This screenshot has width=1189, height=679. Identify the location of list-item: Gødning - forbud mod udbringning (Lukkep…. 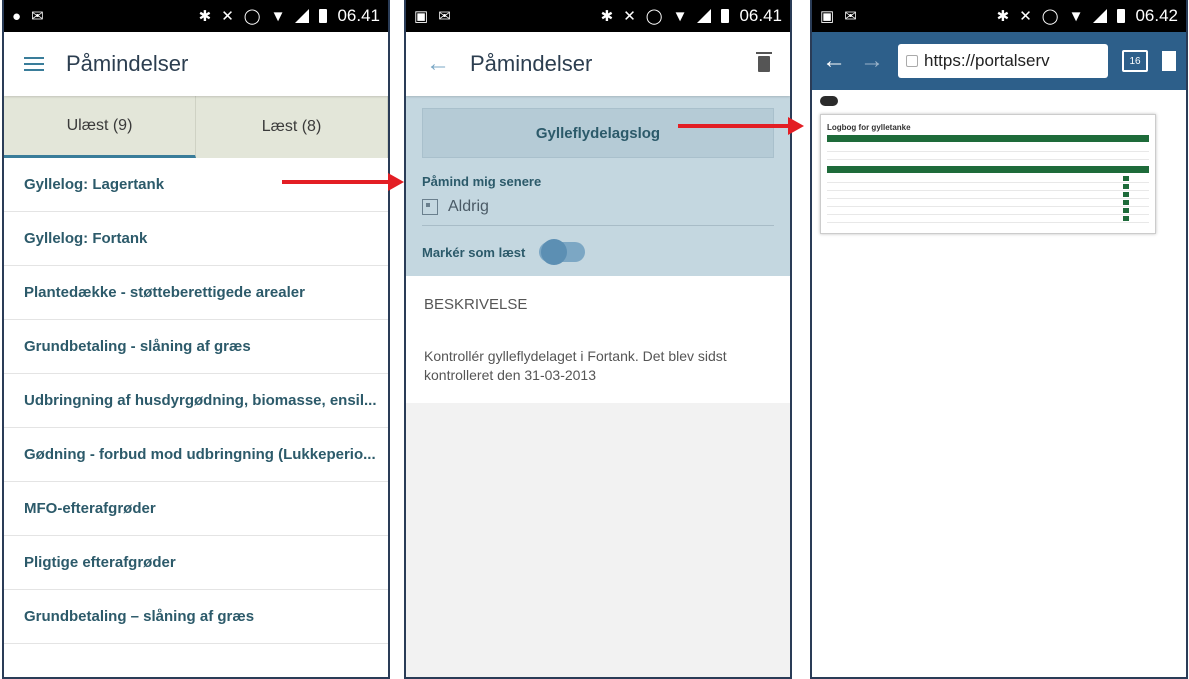
(196, 455).